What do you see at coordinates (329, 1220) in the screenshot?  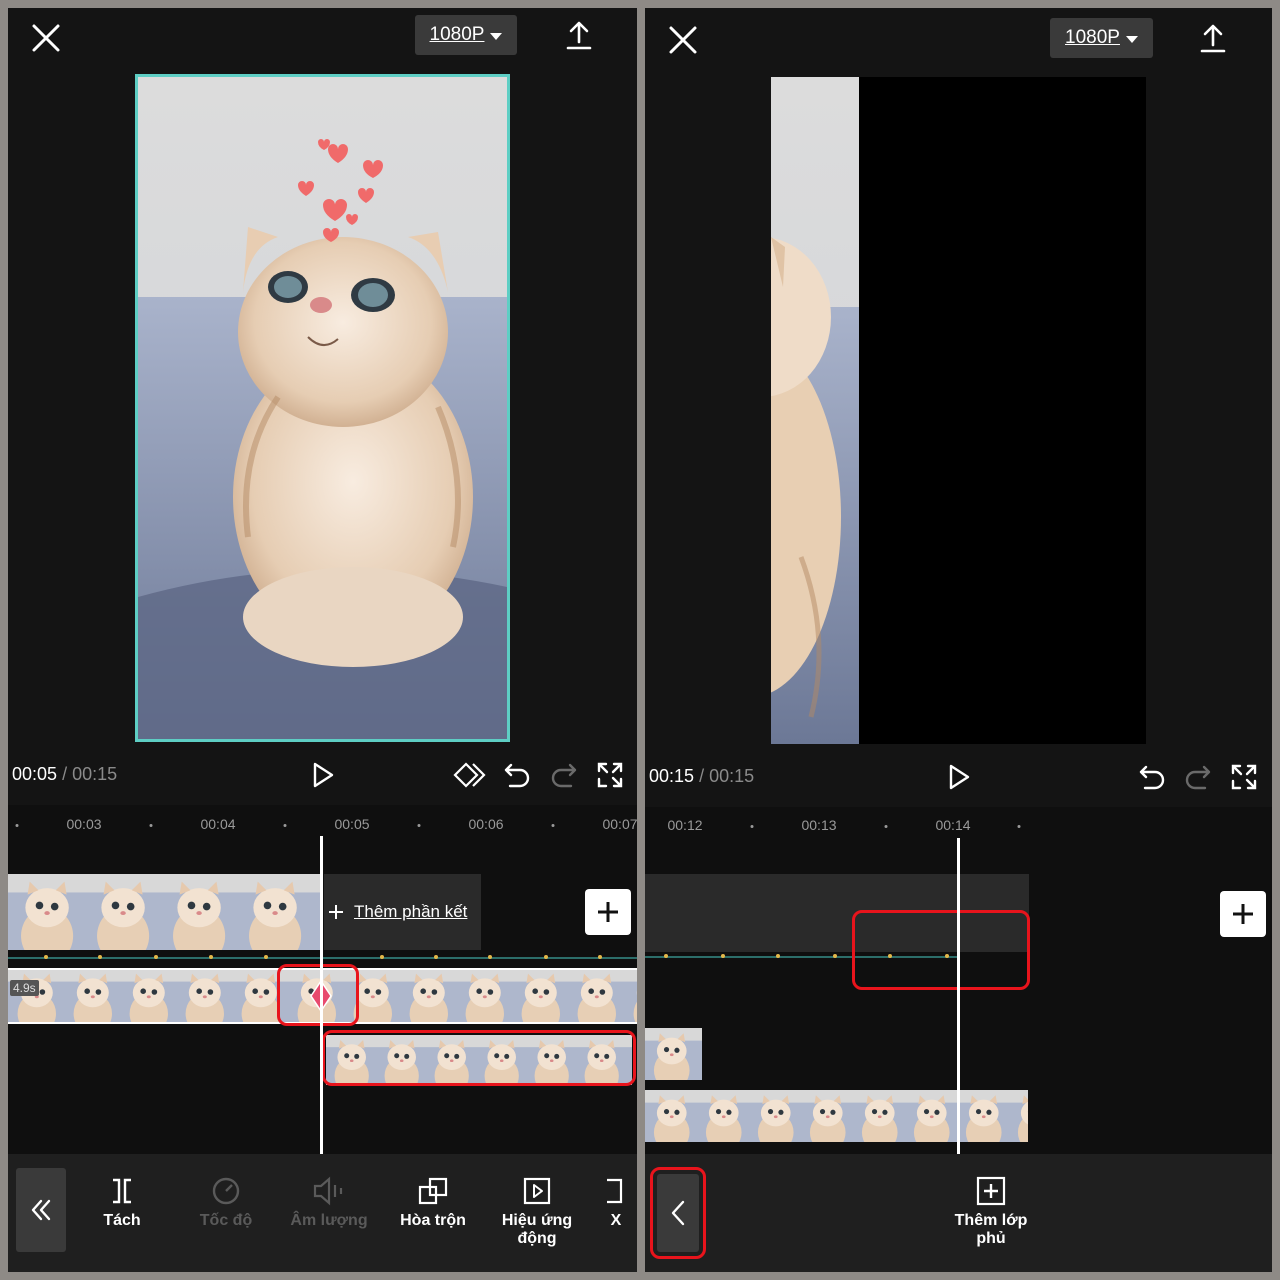 I see `volume-label: Âm lượng` at bounding box center [329, 1220].